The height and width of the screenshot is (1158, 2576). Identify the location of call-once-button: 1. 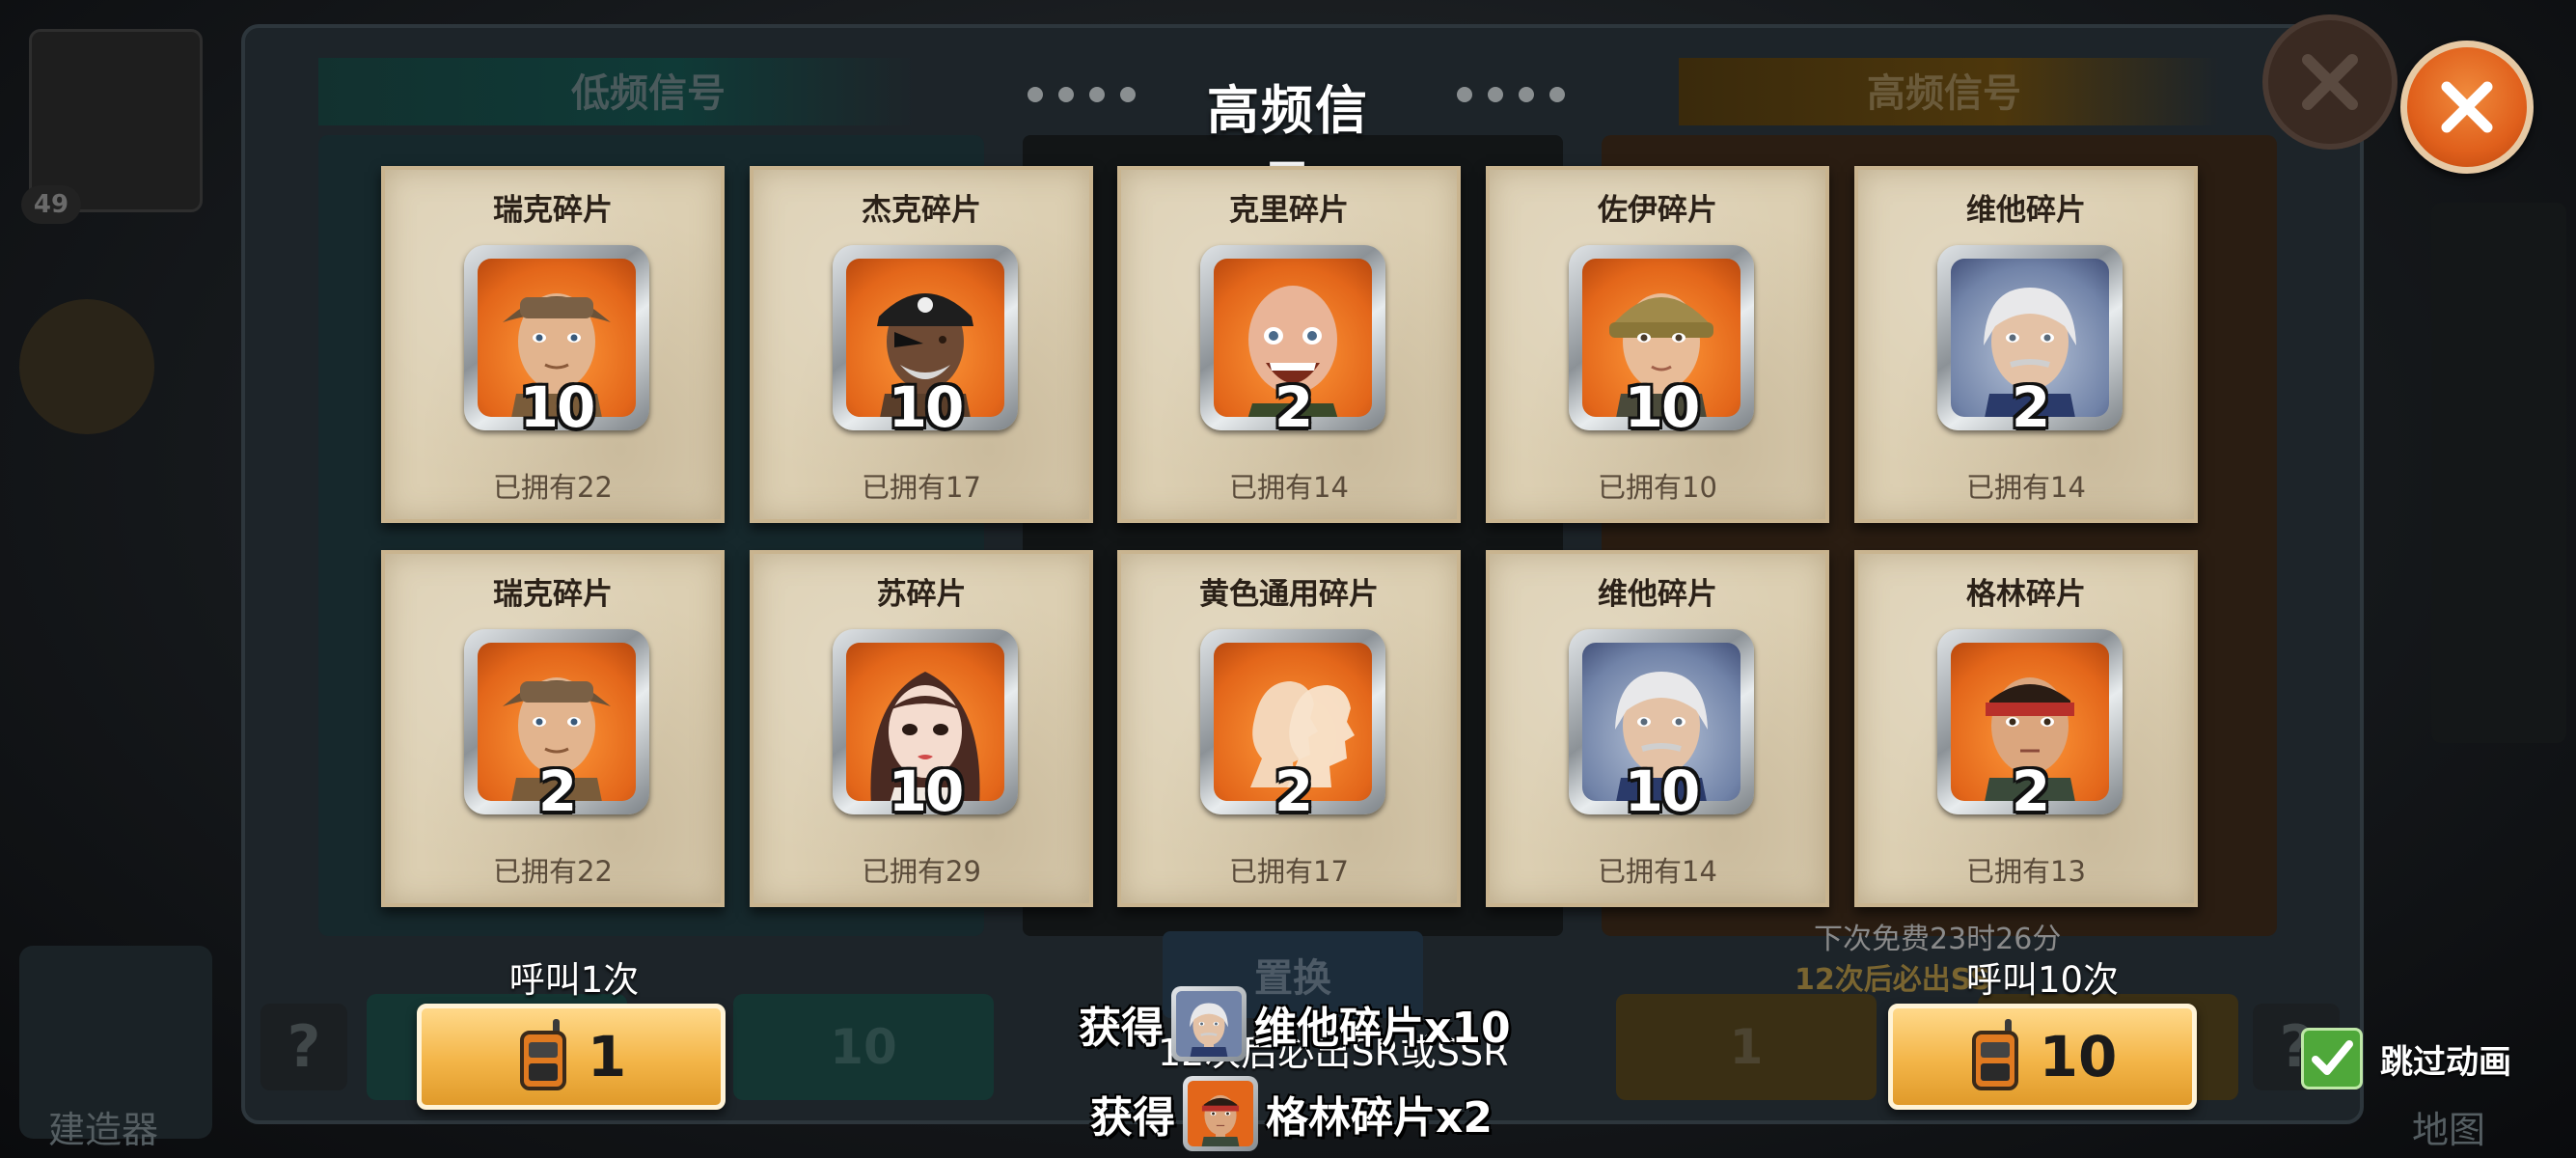
(571, 1057).